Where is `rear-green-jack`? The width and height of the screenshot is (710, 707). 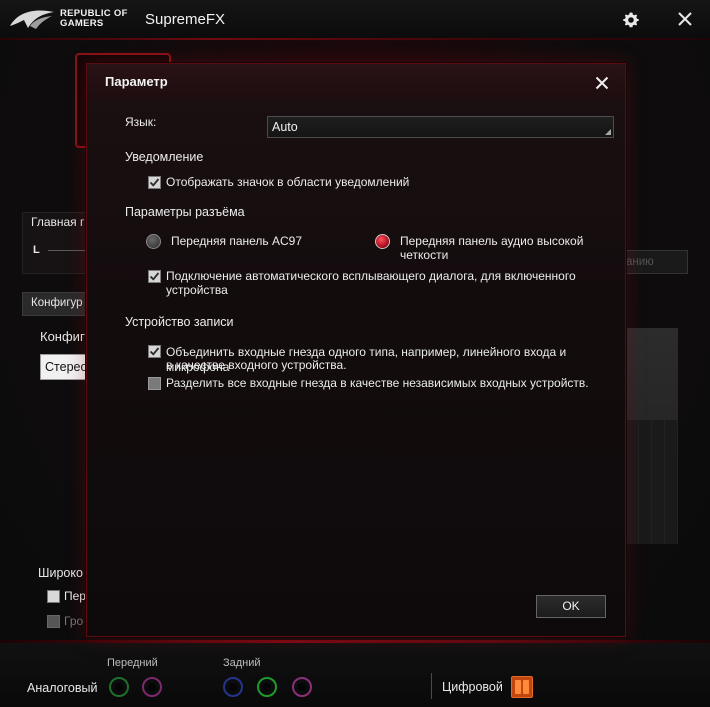 rear-green-jack is located at coordinates (267, 687).